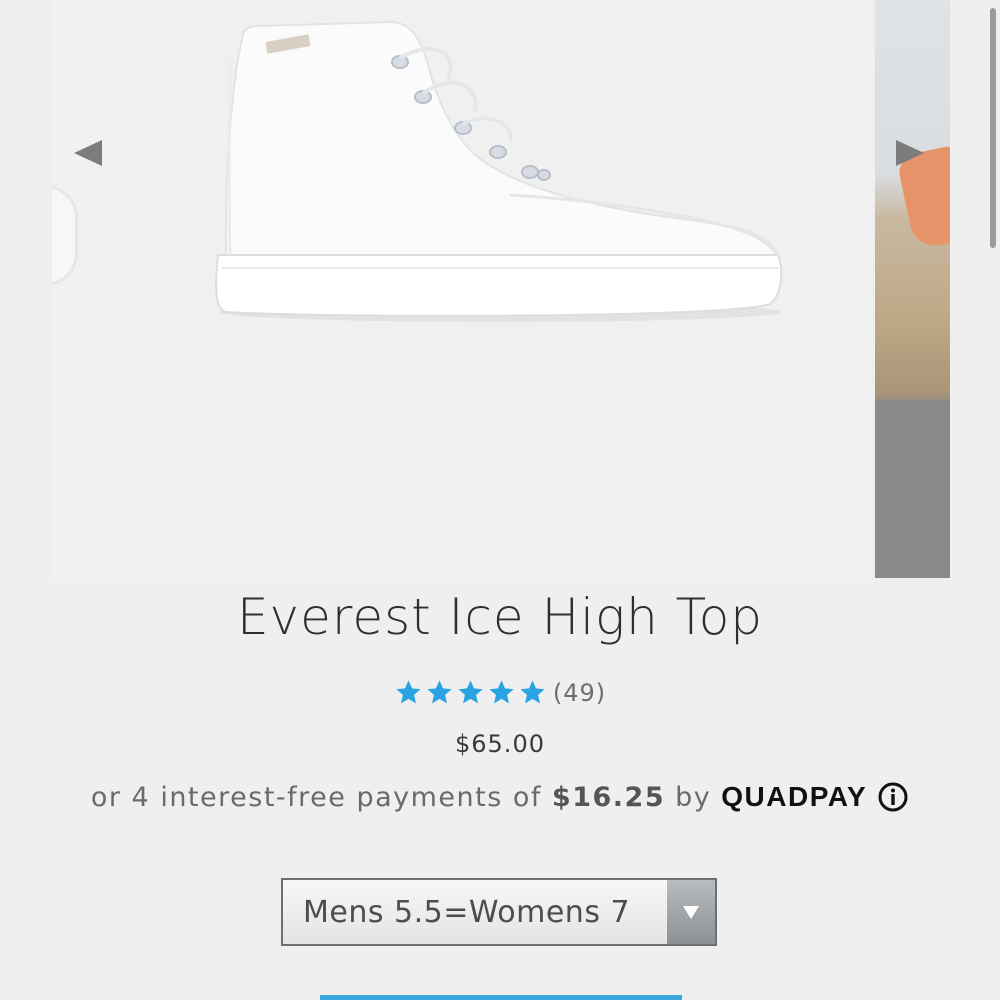 The image size is (1000, 1000). I want to click on chevron-down-icon, so click(691, 912).